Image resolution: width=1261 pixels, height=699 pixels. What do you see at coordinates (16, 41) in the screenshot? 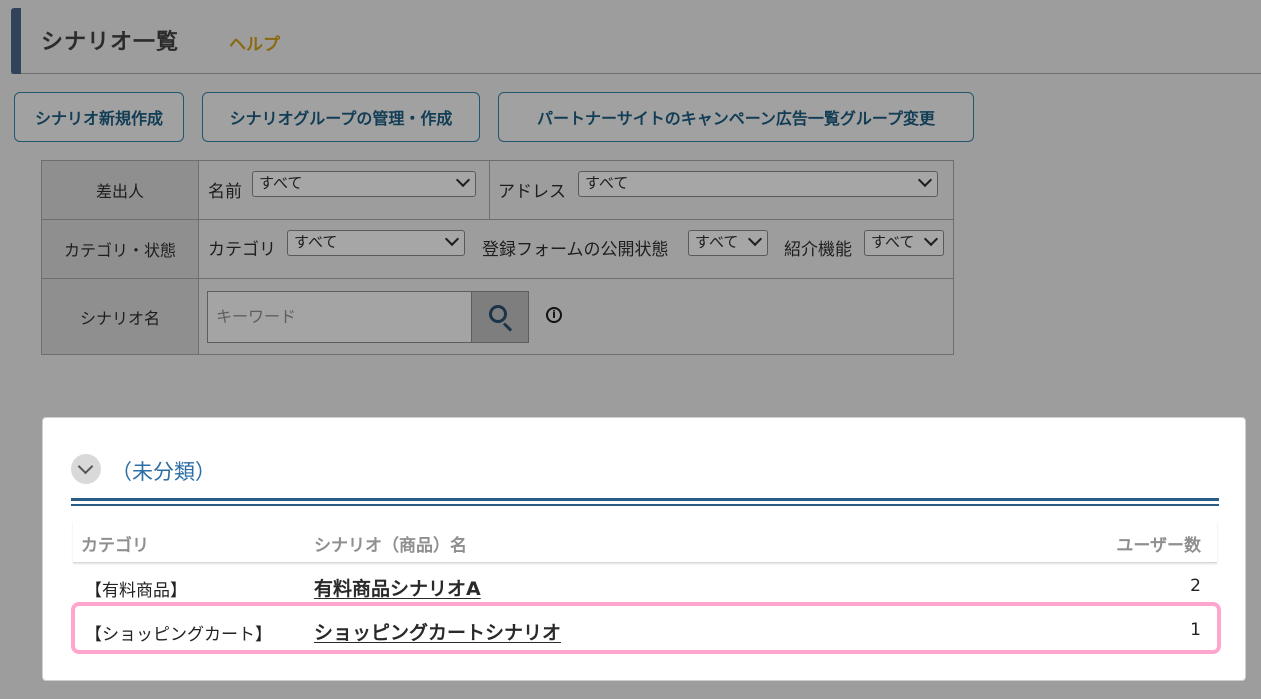
I see `header-accent-bar` at bounding box center [16, 41].